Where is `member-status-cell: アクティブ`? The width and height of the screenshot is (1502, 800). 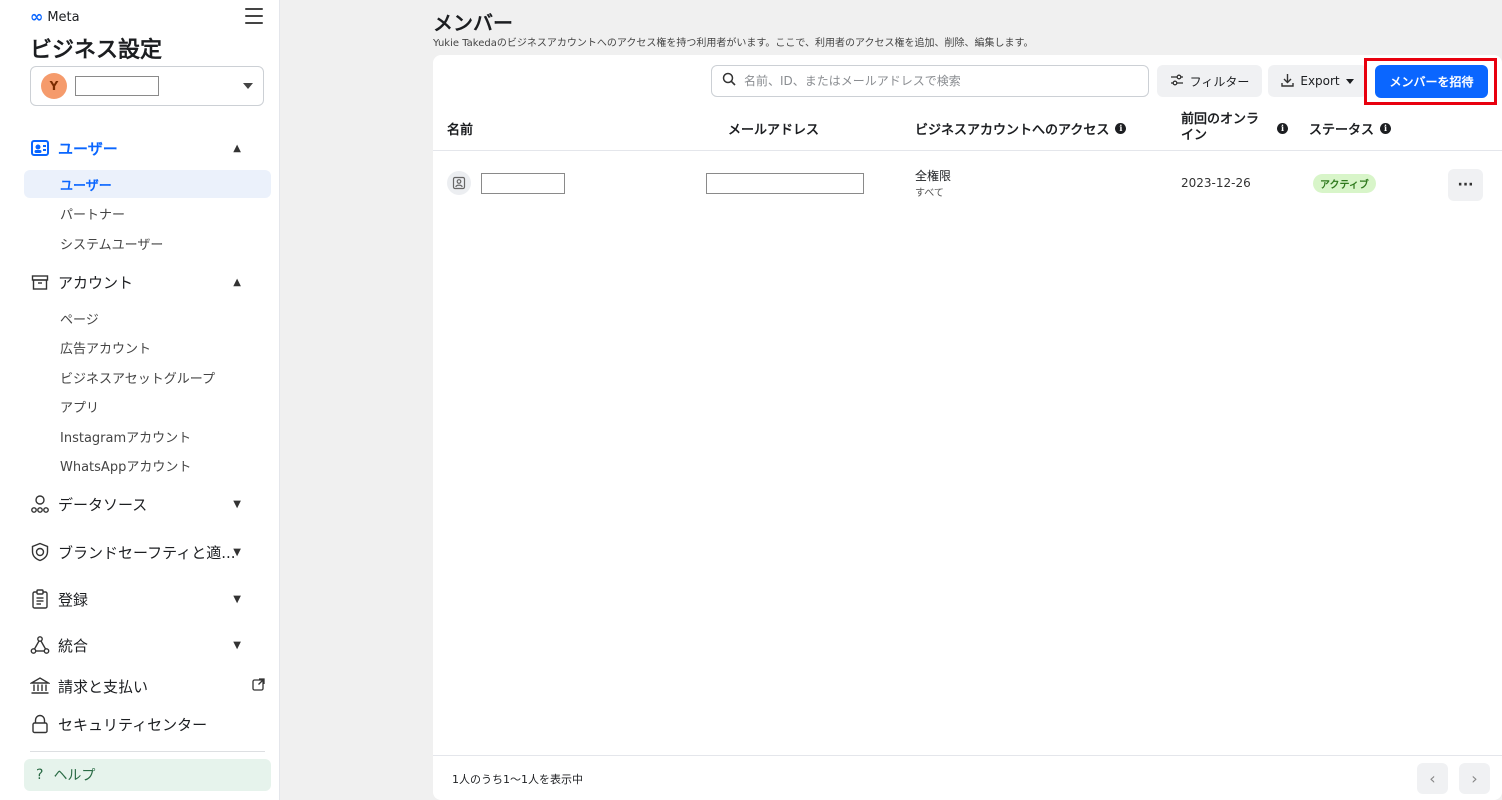
member-status-cell: アクティブ is located at coordinates (1344, 183).